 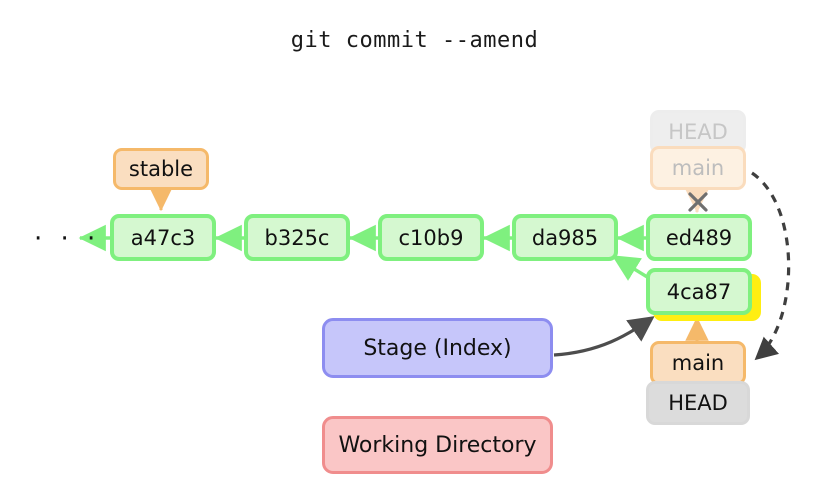 I want to click on stage-index-box: Stage (Index), so click(x=437, y=348).